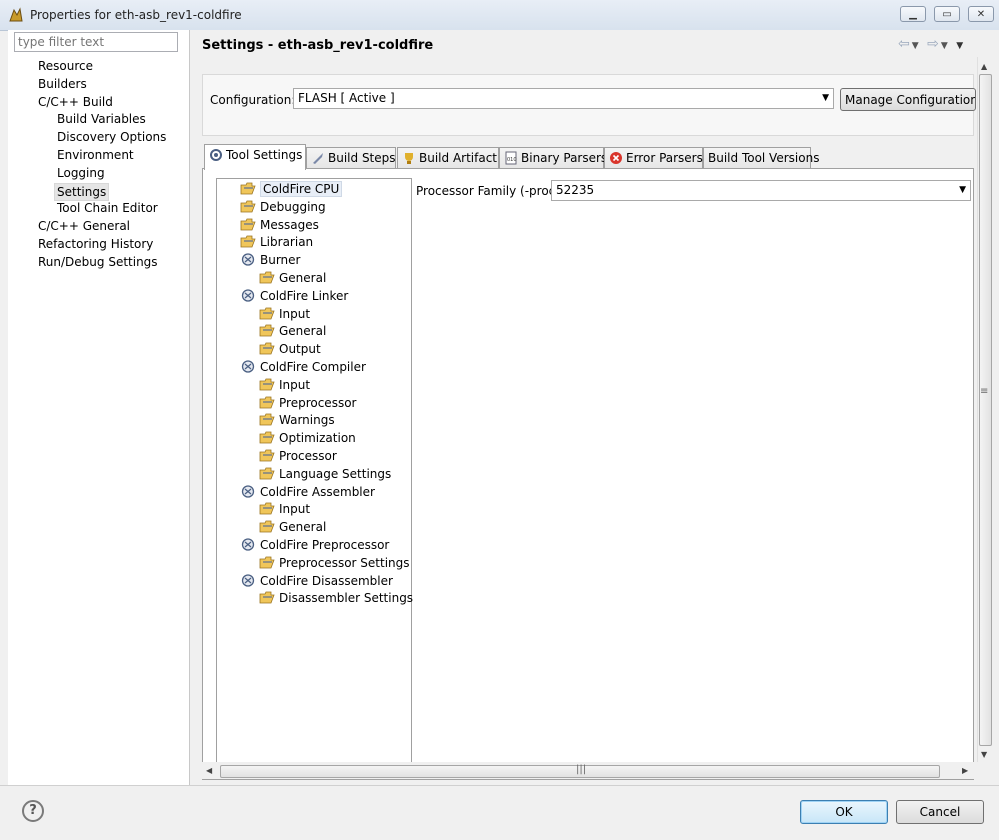 The width and height of the screenshot is (999, 840). I want to click on tree-item-language-settings: Language Settings, so click(325, 474).